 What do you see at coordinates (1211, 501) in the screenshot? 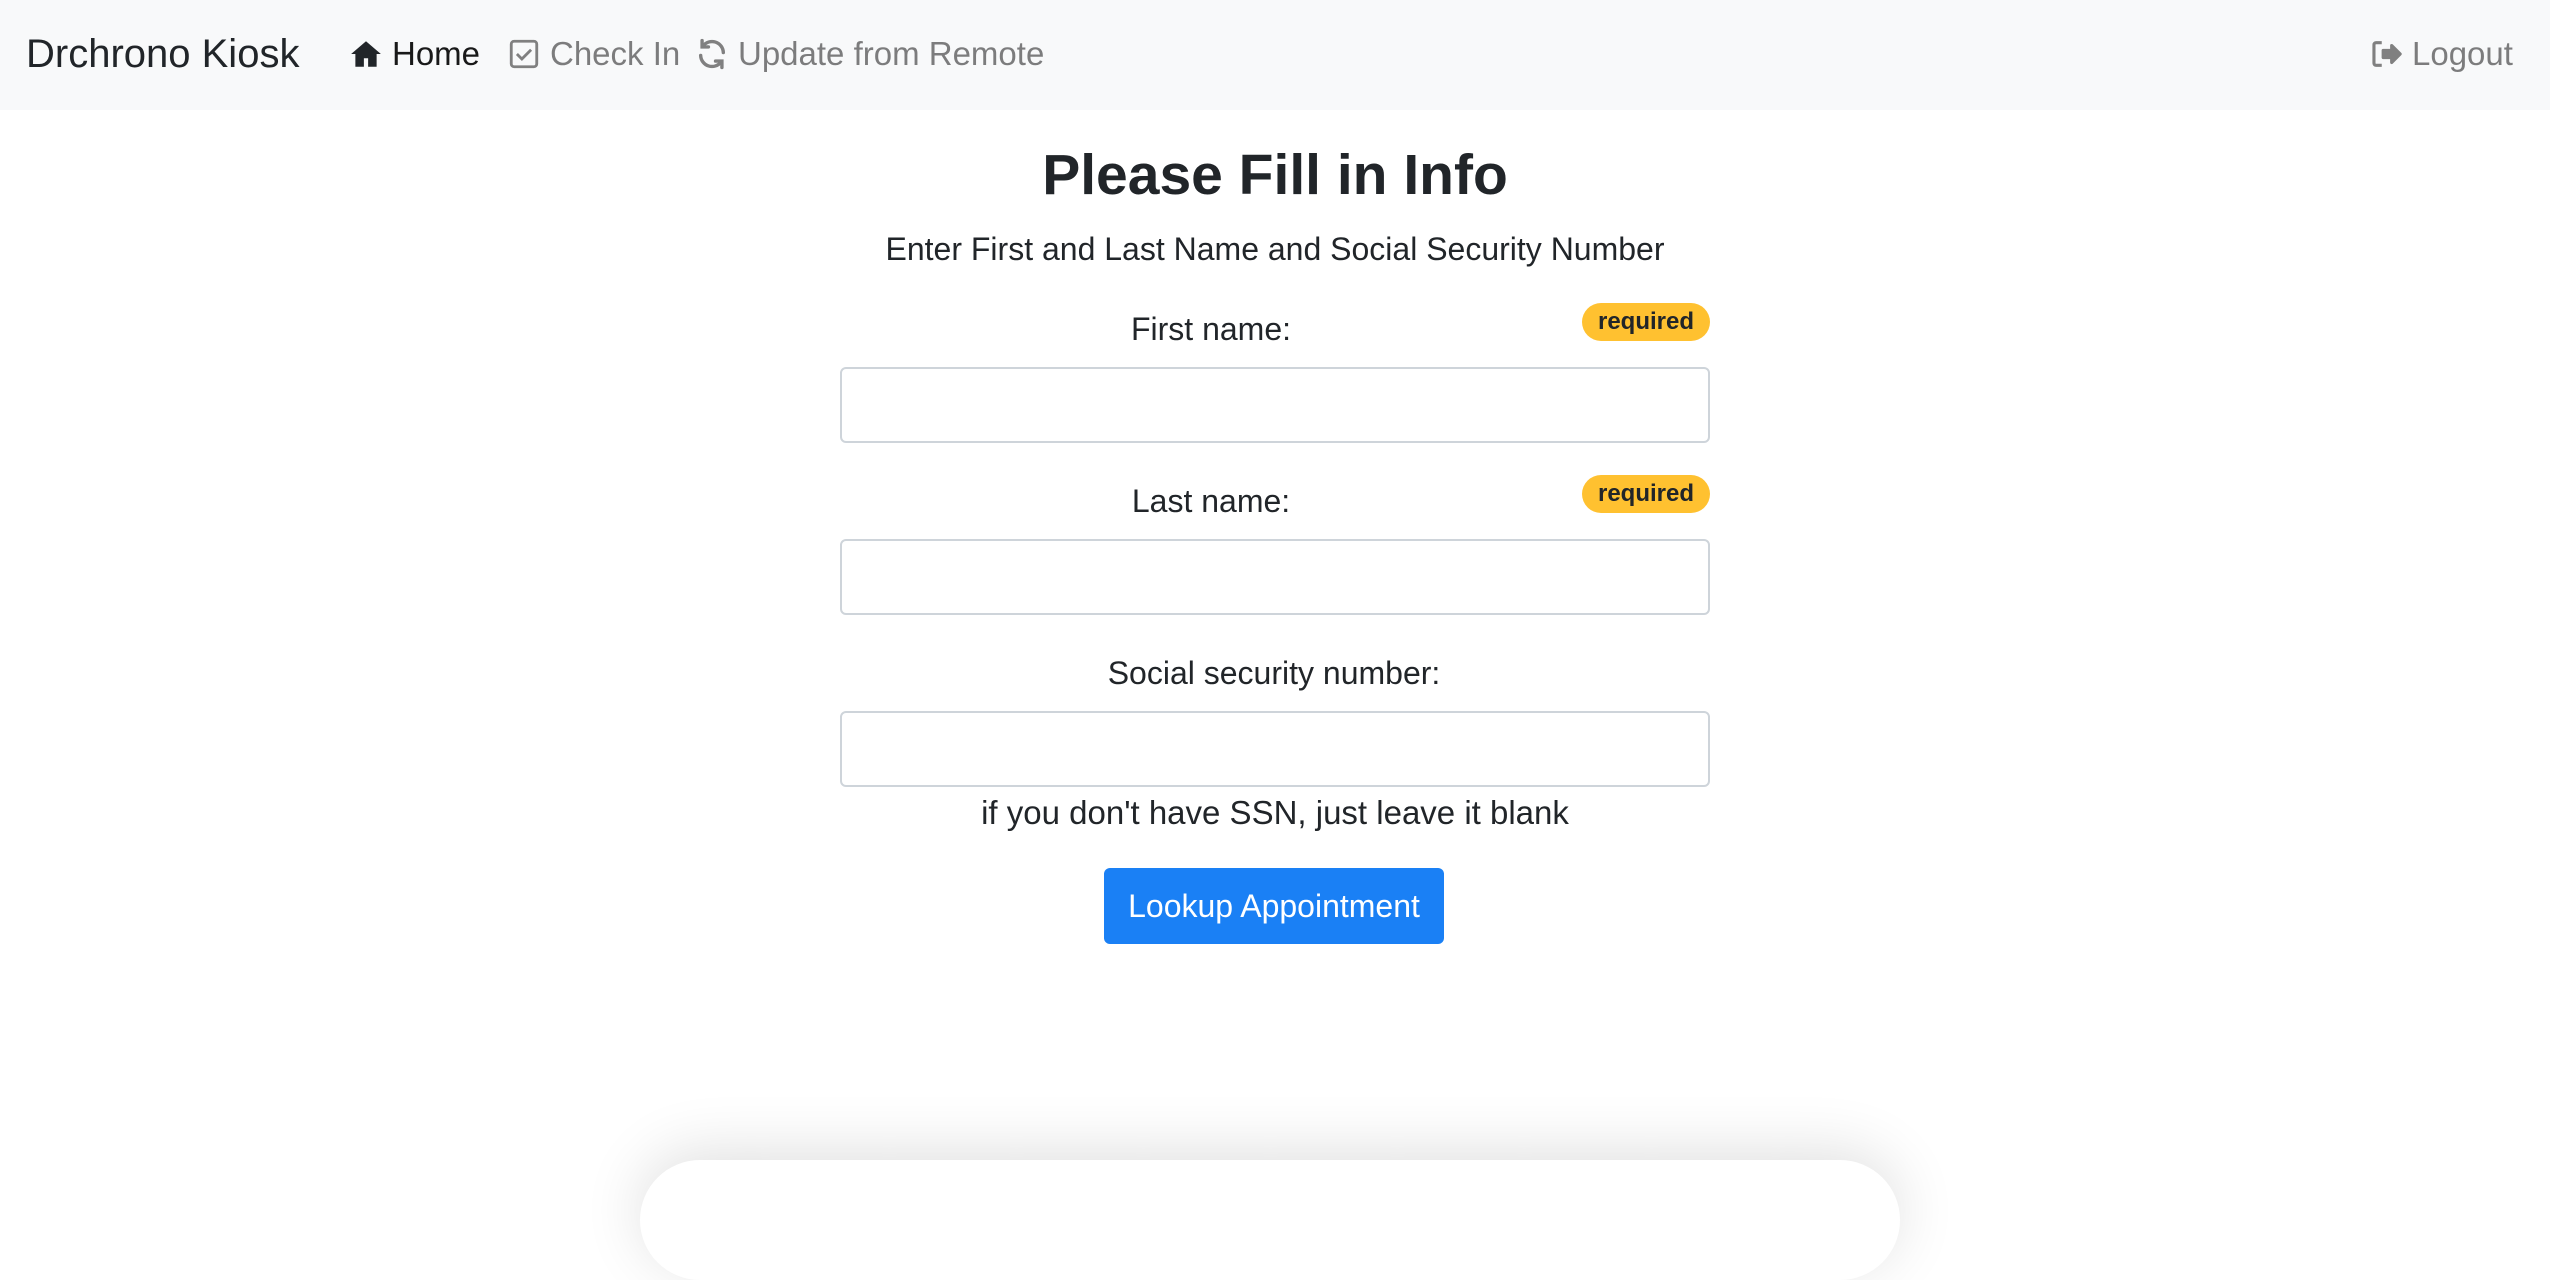
I see `last-name-label: Last name:` at bounding box center [1211, 501].